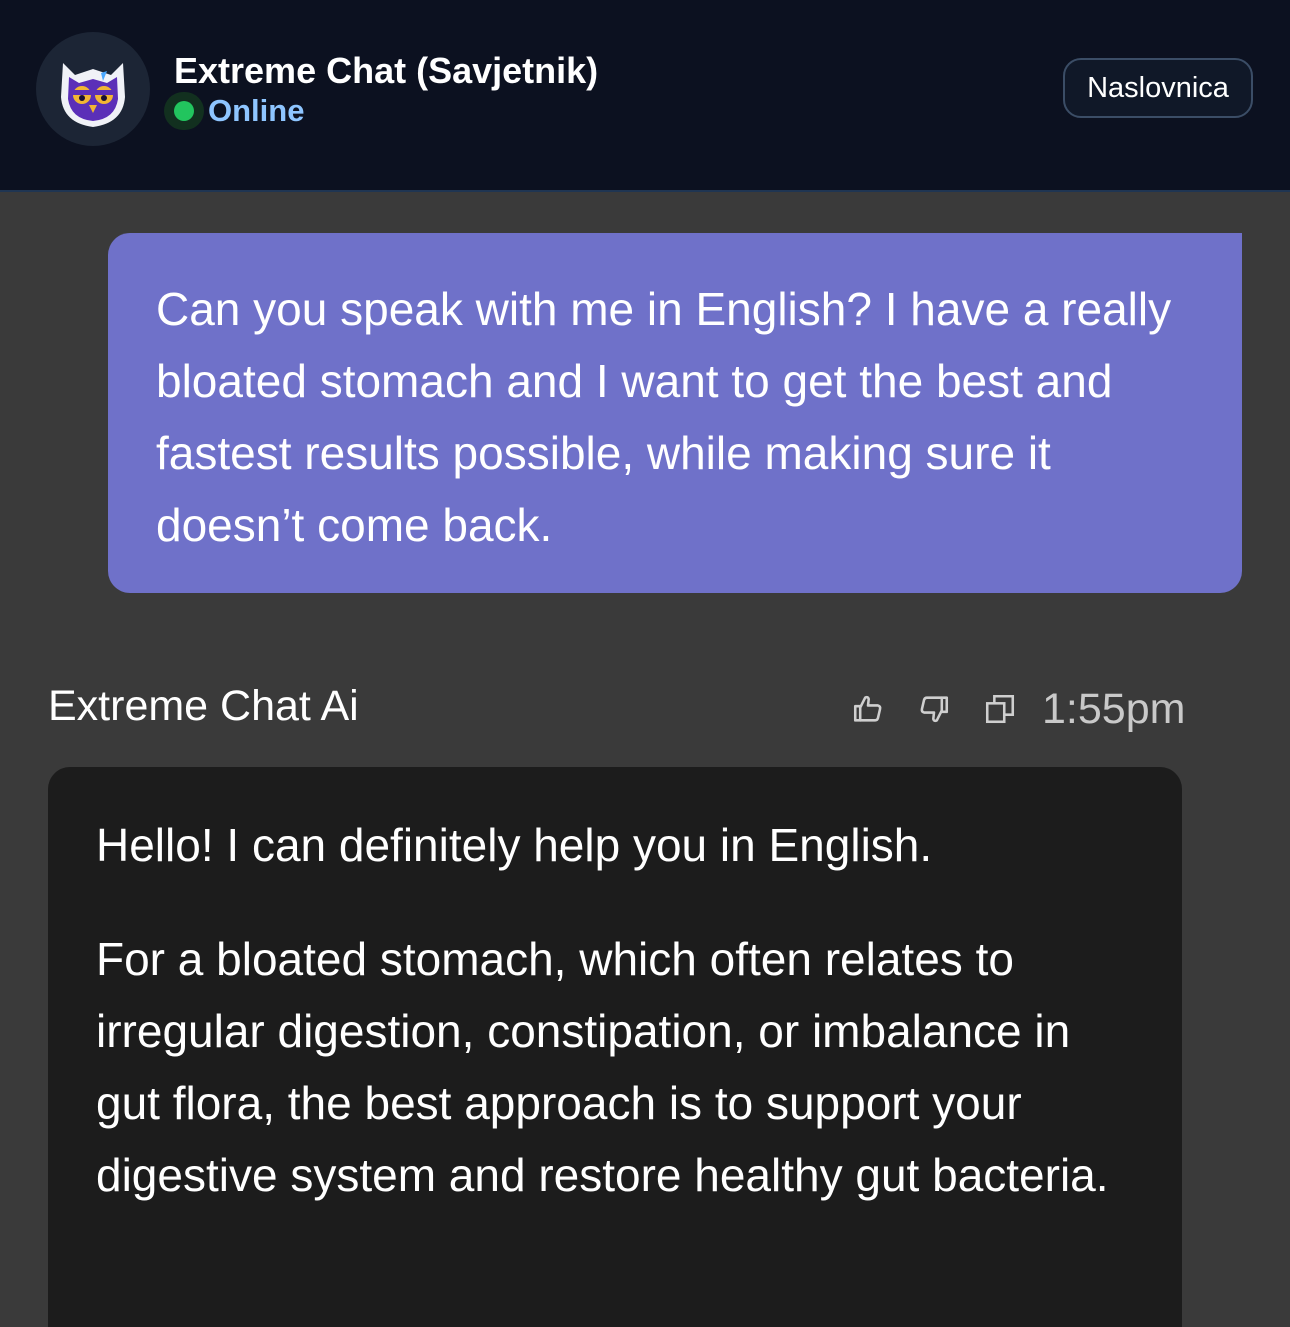 This screenshot has width=1290, height=1327. I want to click on online-status: Online, so click(234, 111).